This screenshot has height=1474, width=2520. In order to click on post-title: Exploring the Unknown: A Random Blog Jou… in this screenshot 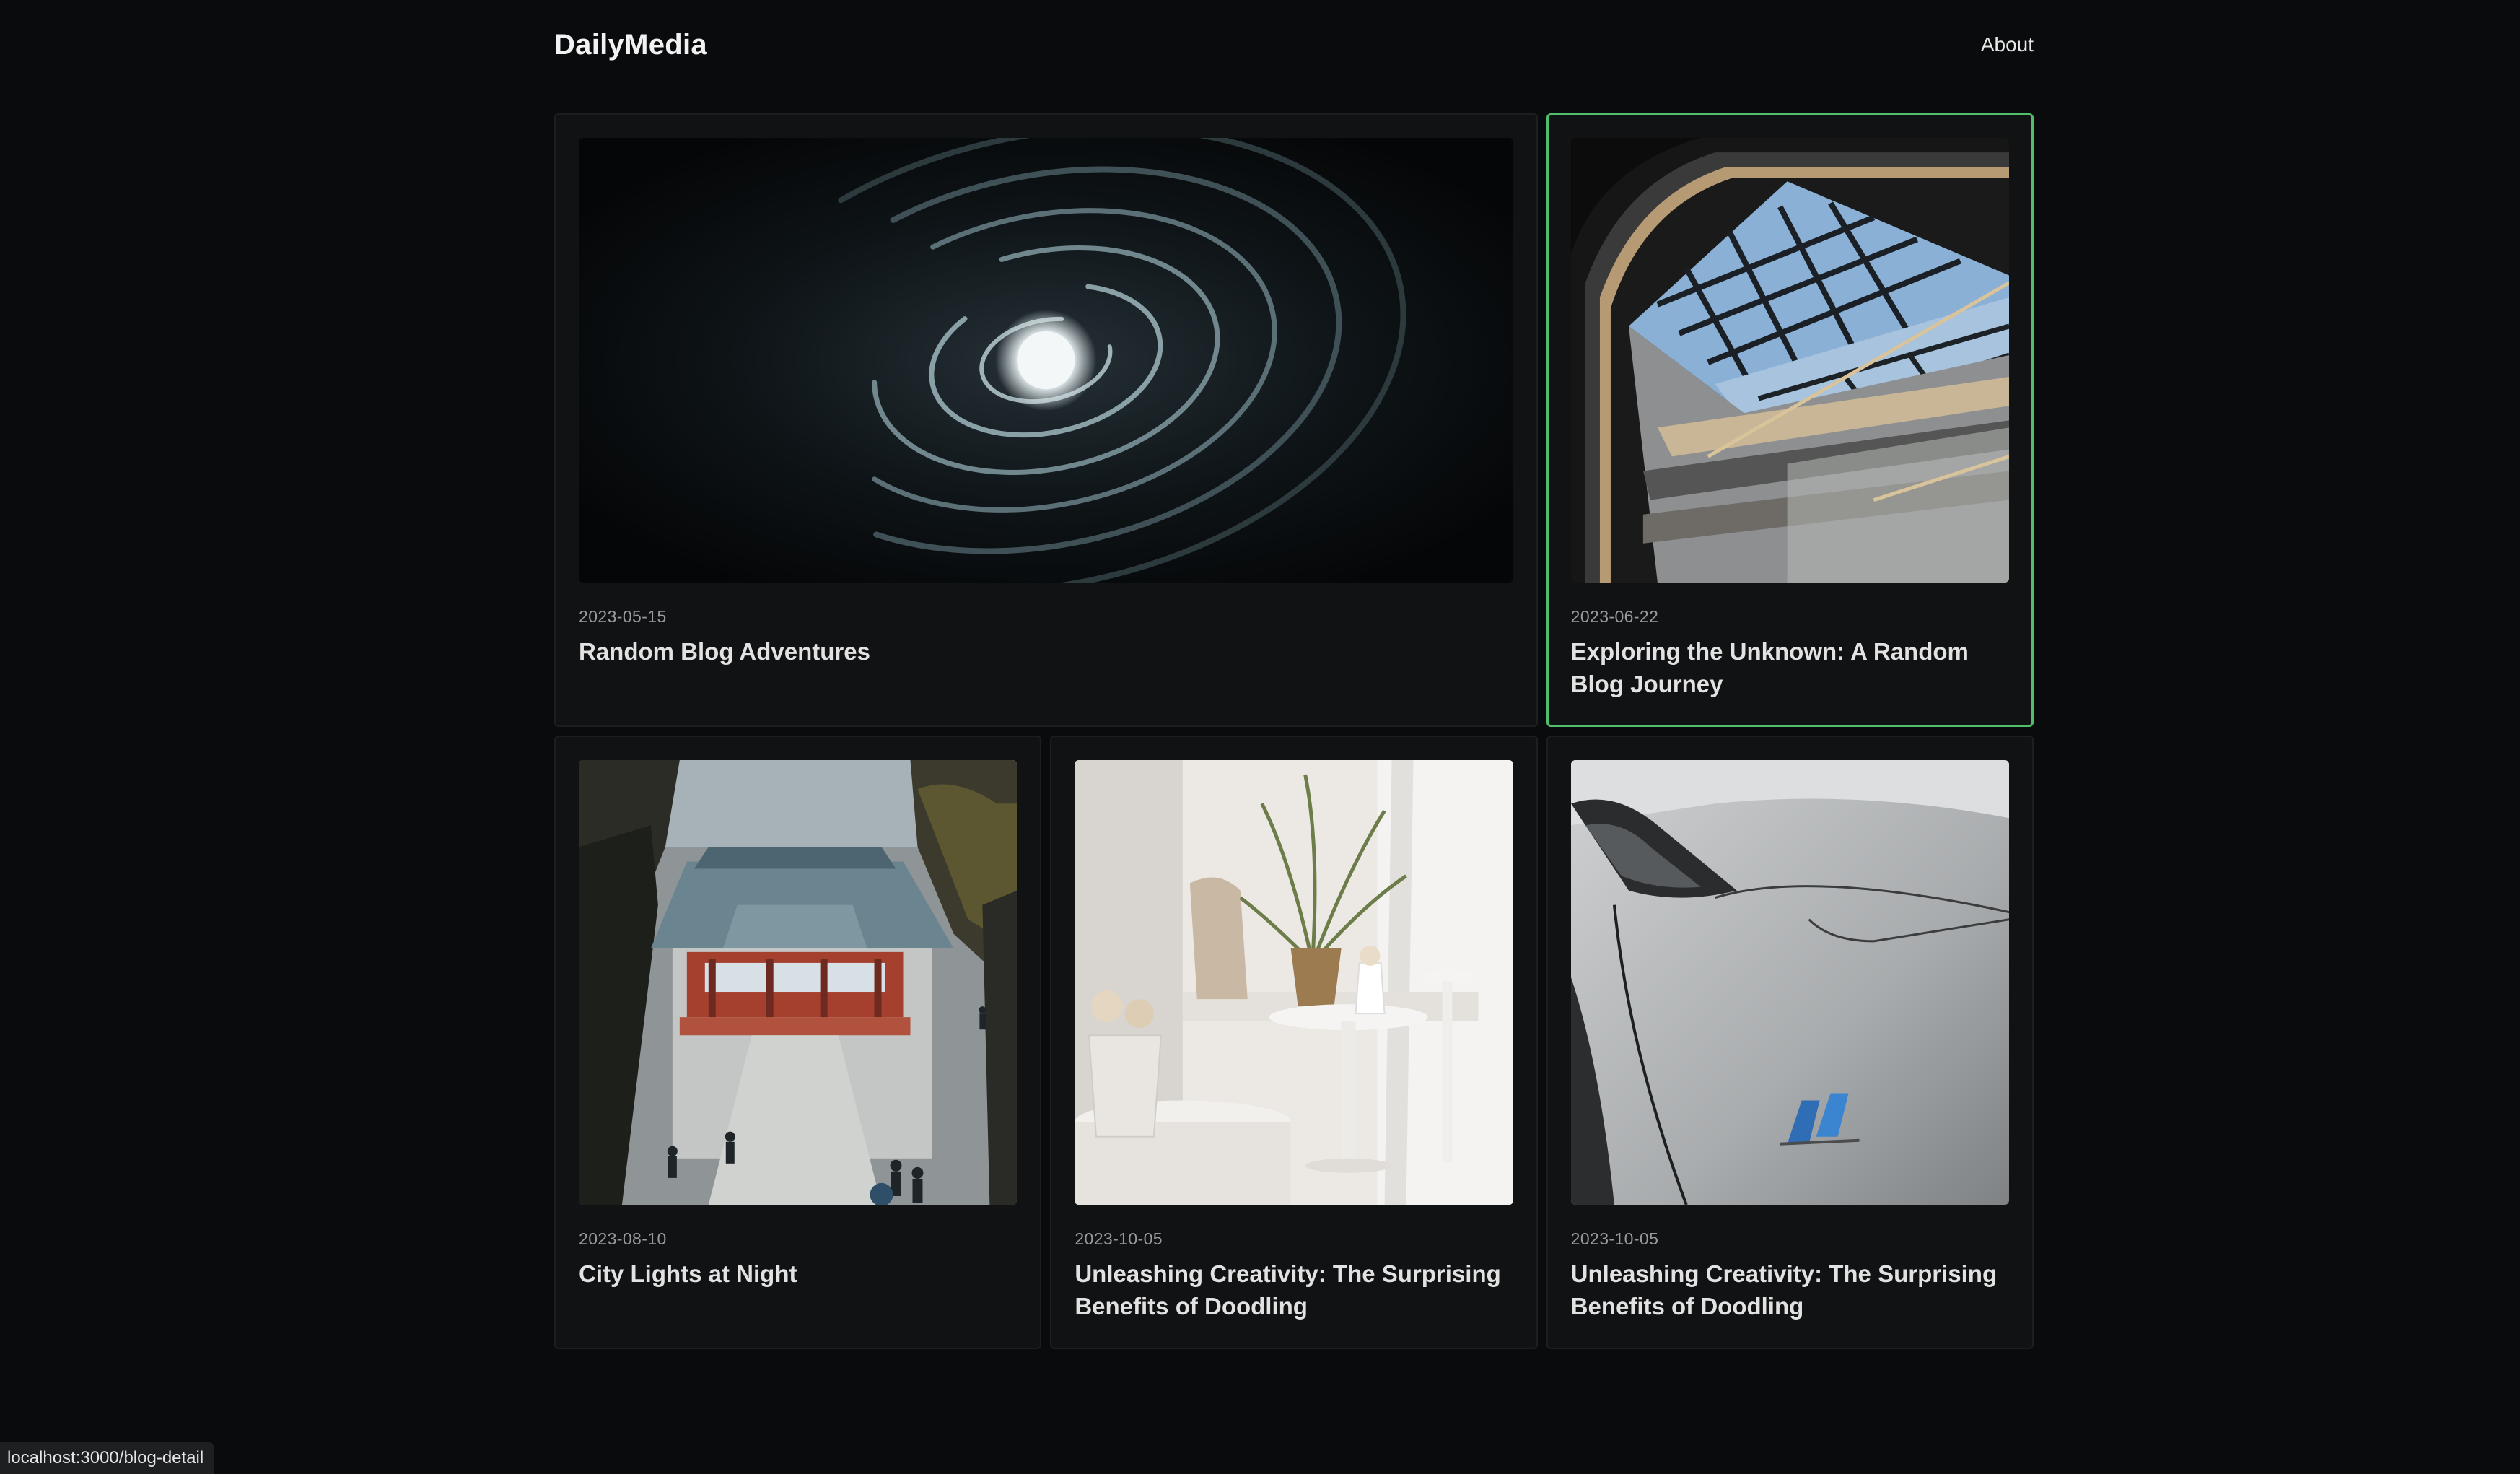, I will do `click(1790, 667)`.